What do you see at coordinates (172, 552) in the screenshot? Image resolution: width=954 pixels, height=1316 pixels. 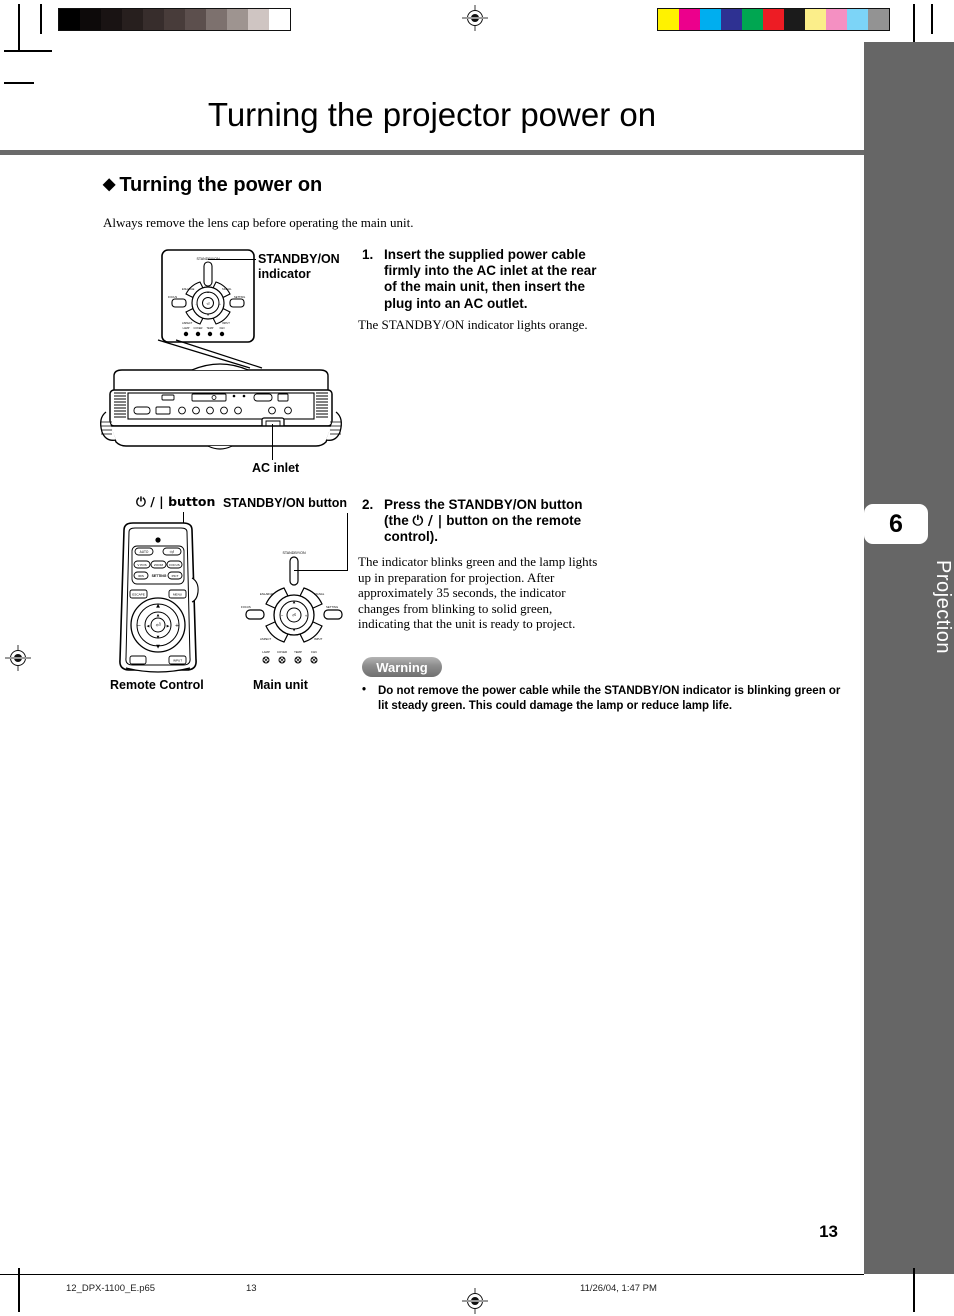 I see `svg-text: ⏻/I` at bounding box center [172, 552].